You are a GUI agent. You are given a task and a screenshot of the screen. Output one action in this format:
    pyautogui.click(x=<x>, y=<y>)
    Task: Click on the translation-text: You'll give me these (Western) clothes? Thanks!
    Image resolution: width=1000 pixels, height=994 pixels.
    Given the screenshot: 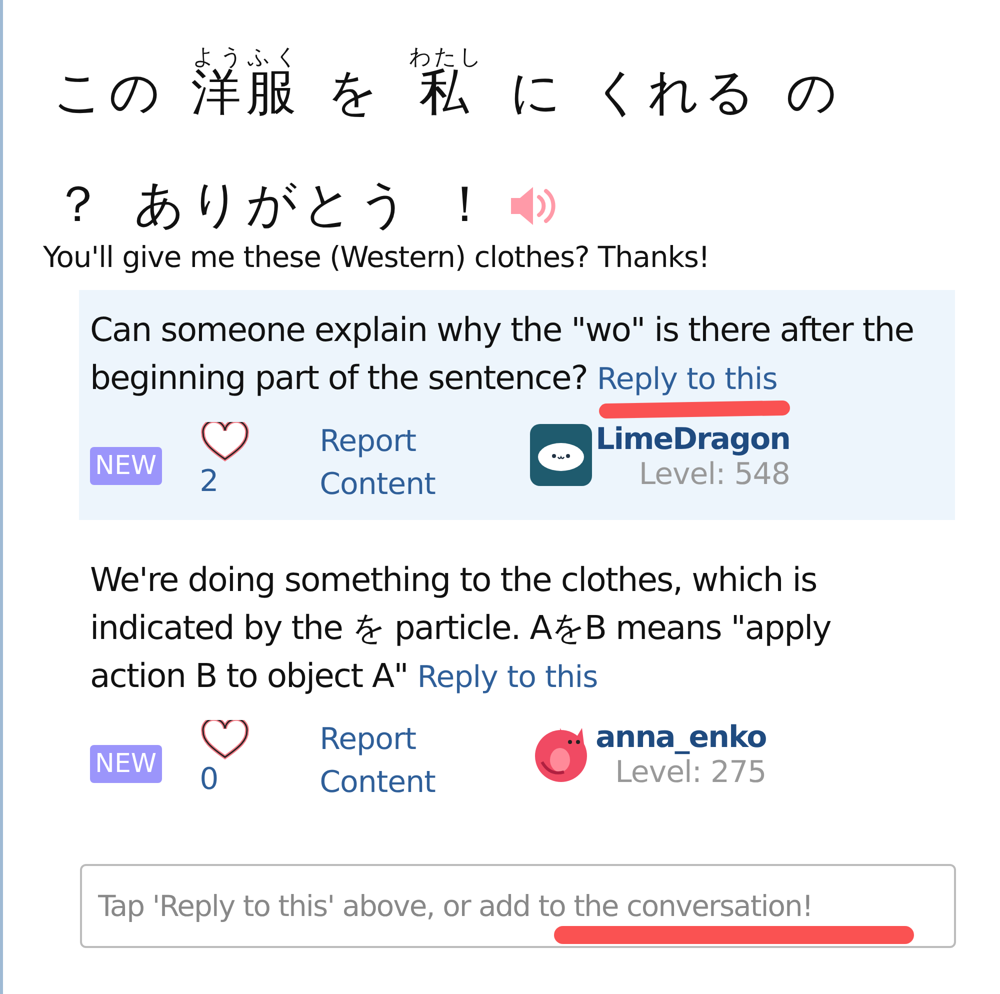 What is the action you would take?
    pyautogui.click(x=376, y=257)
    